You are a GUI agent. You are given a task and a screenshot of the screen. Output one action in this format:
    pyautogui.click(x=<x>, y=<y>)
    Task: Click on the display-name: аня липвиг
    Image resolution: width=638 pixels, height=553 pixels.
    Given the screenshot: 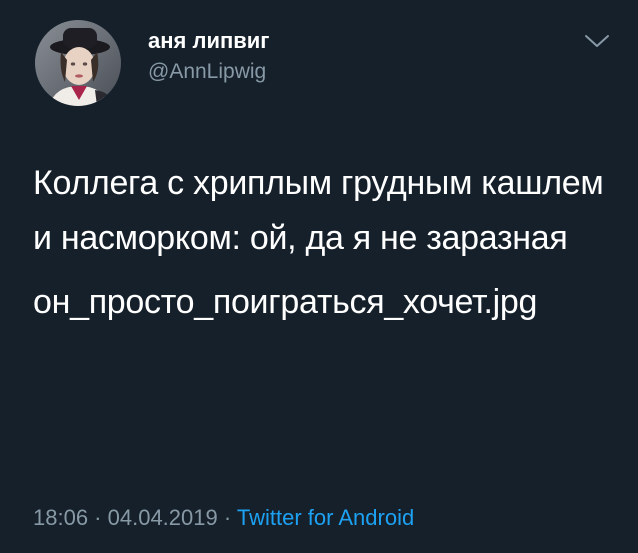 What is the action you would take?
    pyautogui.click(x=208, y=41)
    